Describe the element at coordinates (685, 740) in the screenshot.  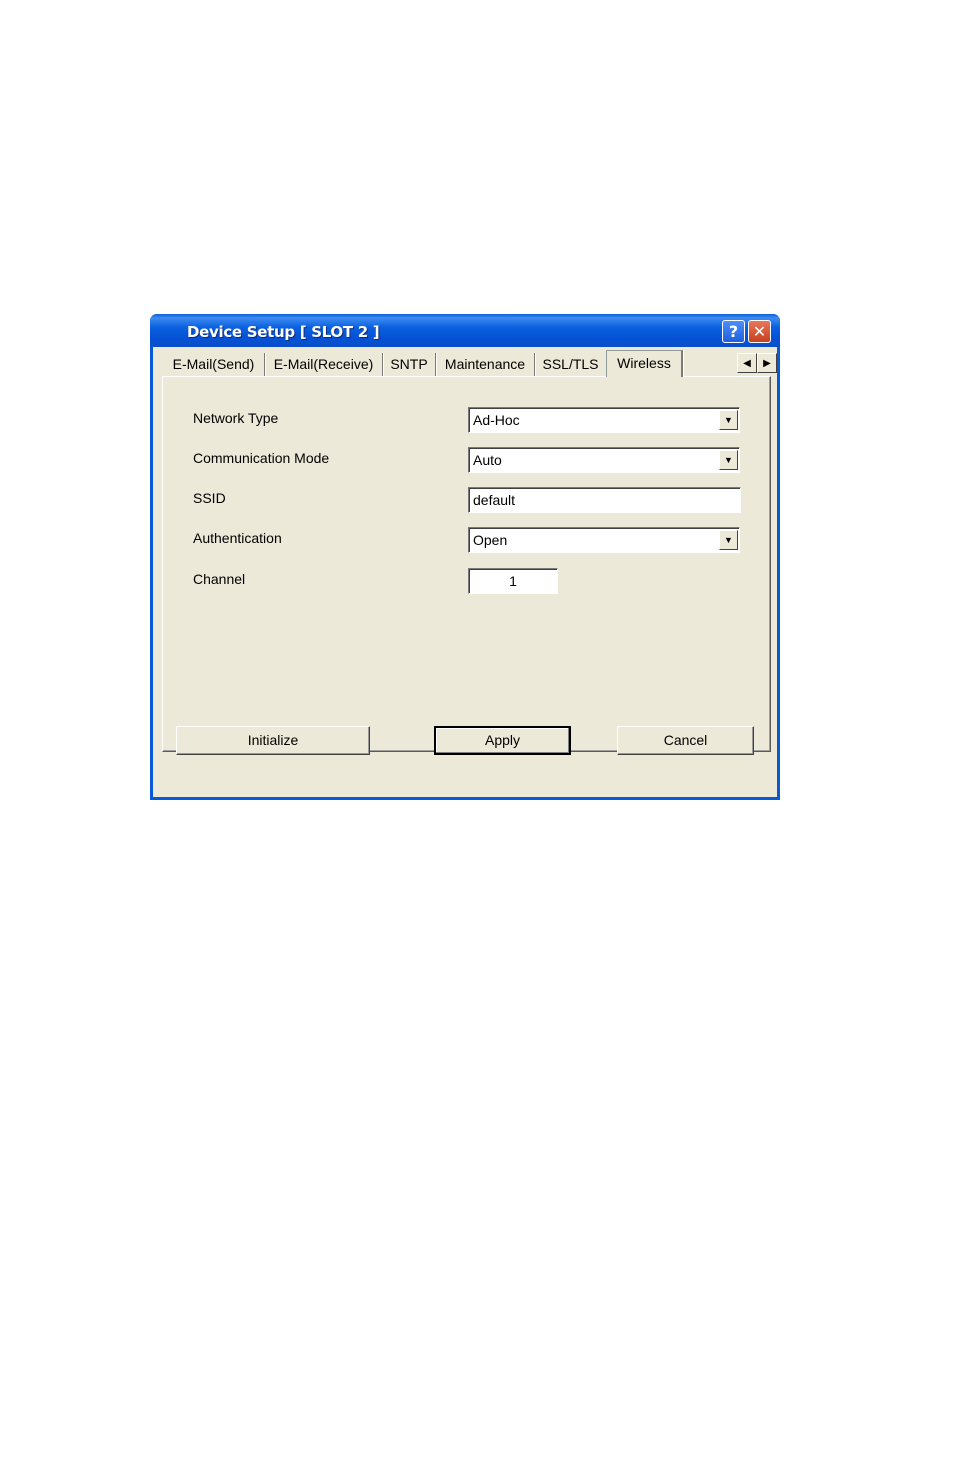
I see `cancel-button: Cancel` at that location.